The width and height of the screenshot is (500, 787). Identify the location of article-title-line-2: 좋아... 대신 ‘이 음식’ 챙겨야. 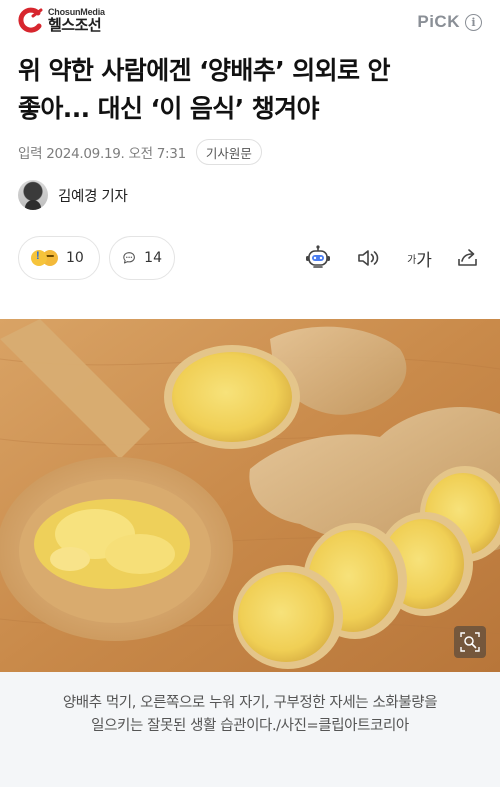
(169, 108).